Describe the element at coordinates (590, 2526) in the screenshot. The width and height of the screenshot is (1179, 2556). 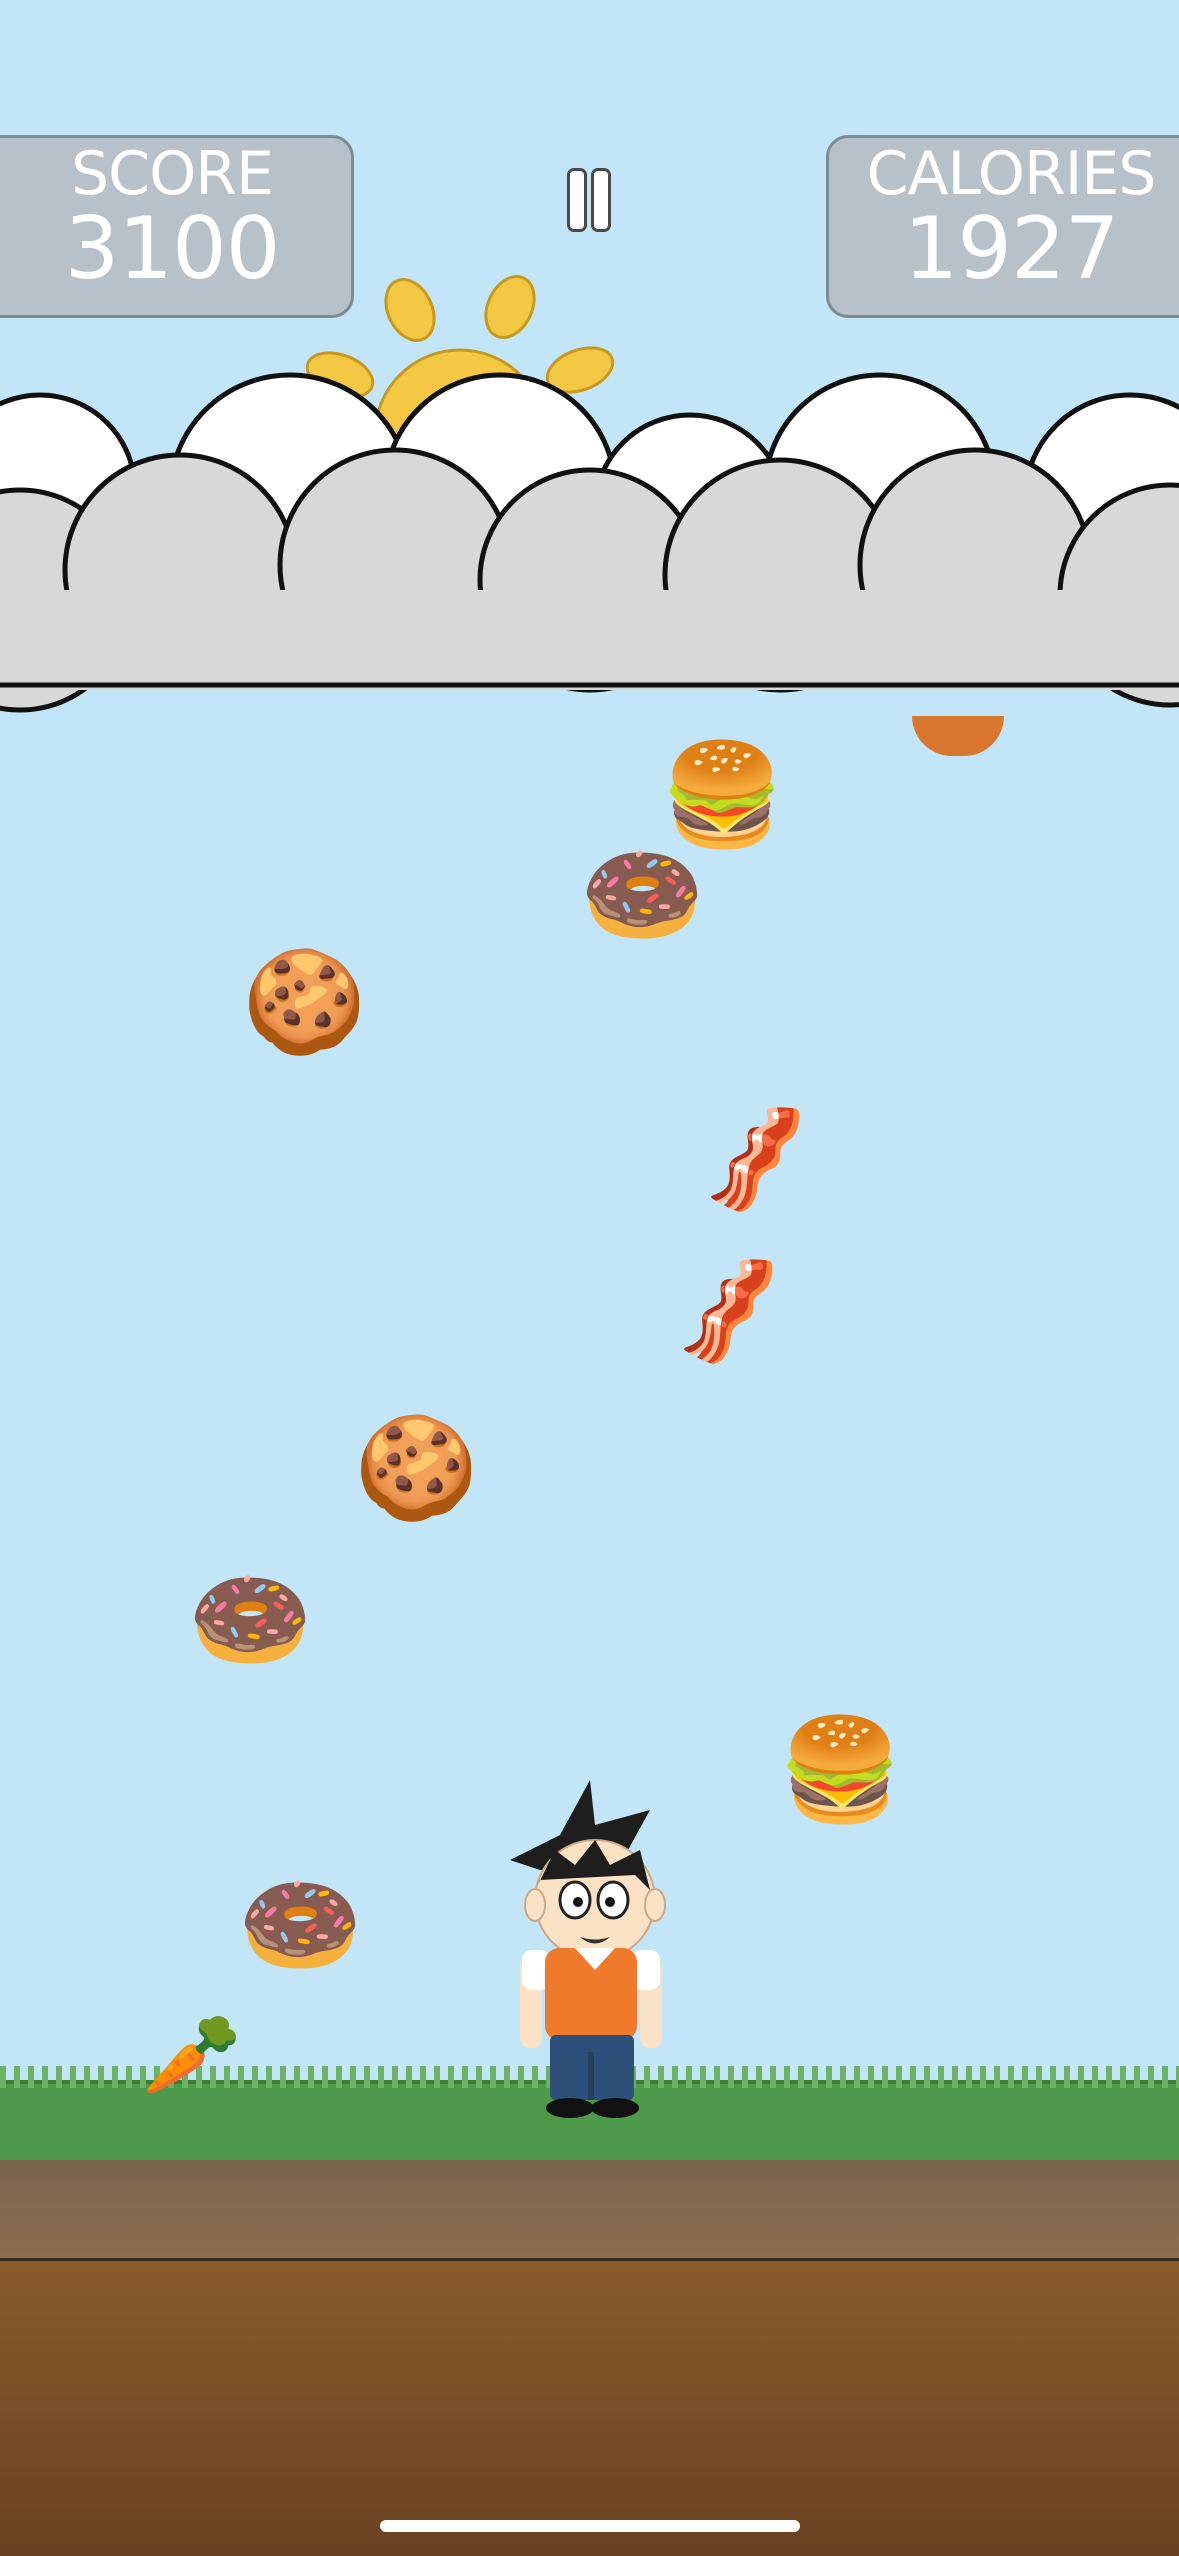
I see `home-indicator` at that location.